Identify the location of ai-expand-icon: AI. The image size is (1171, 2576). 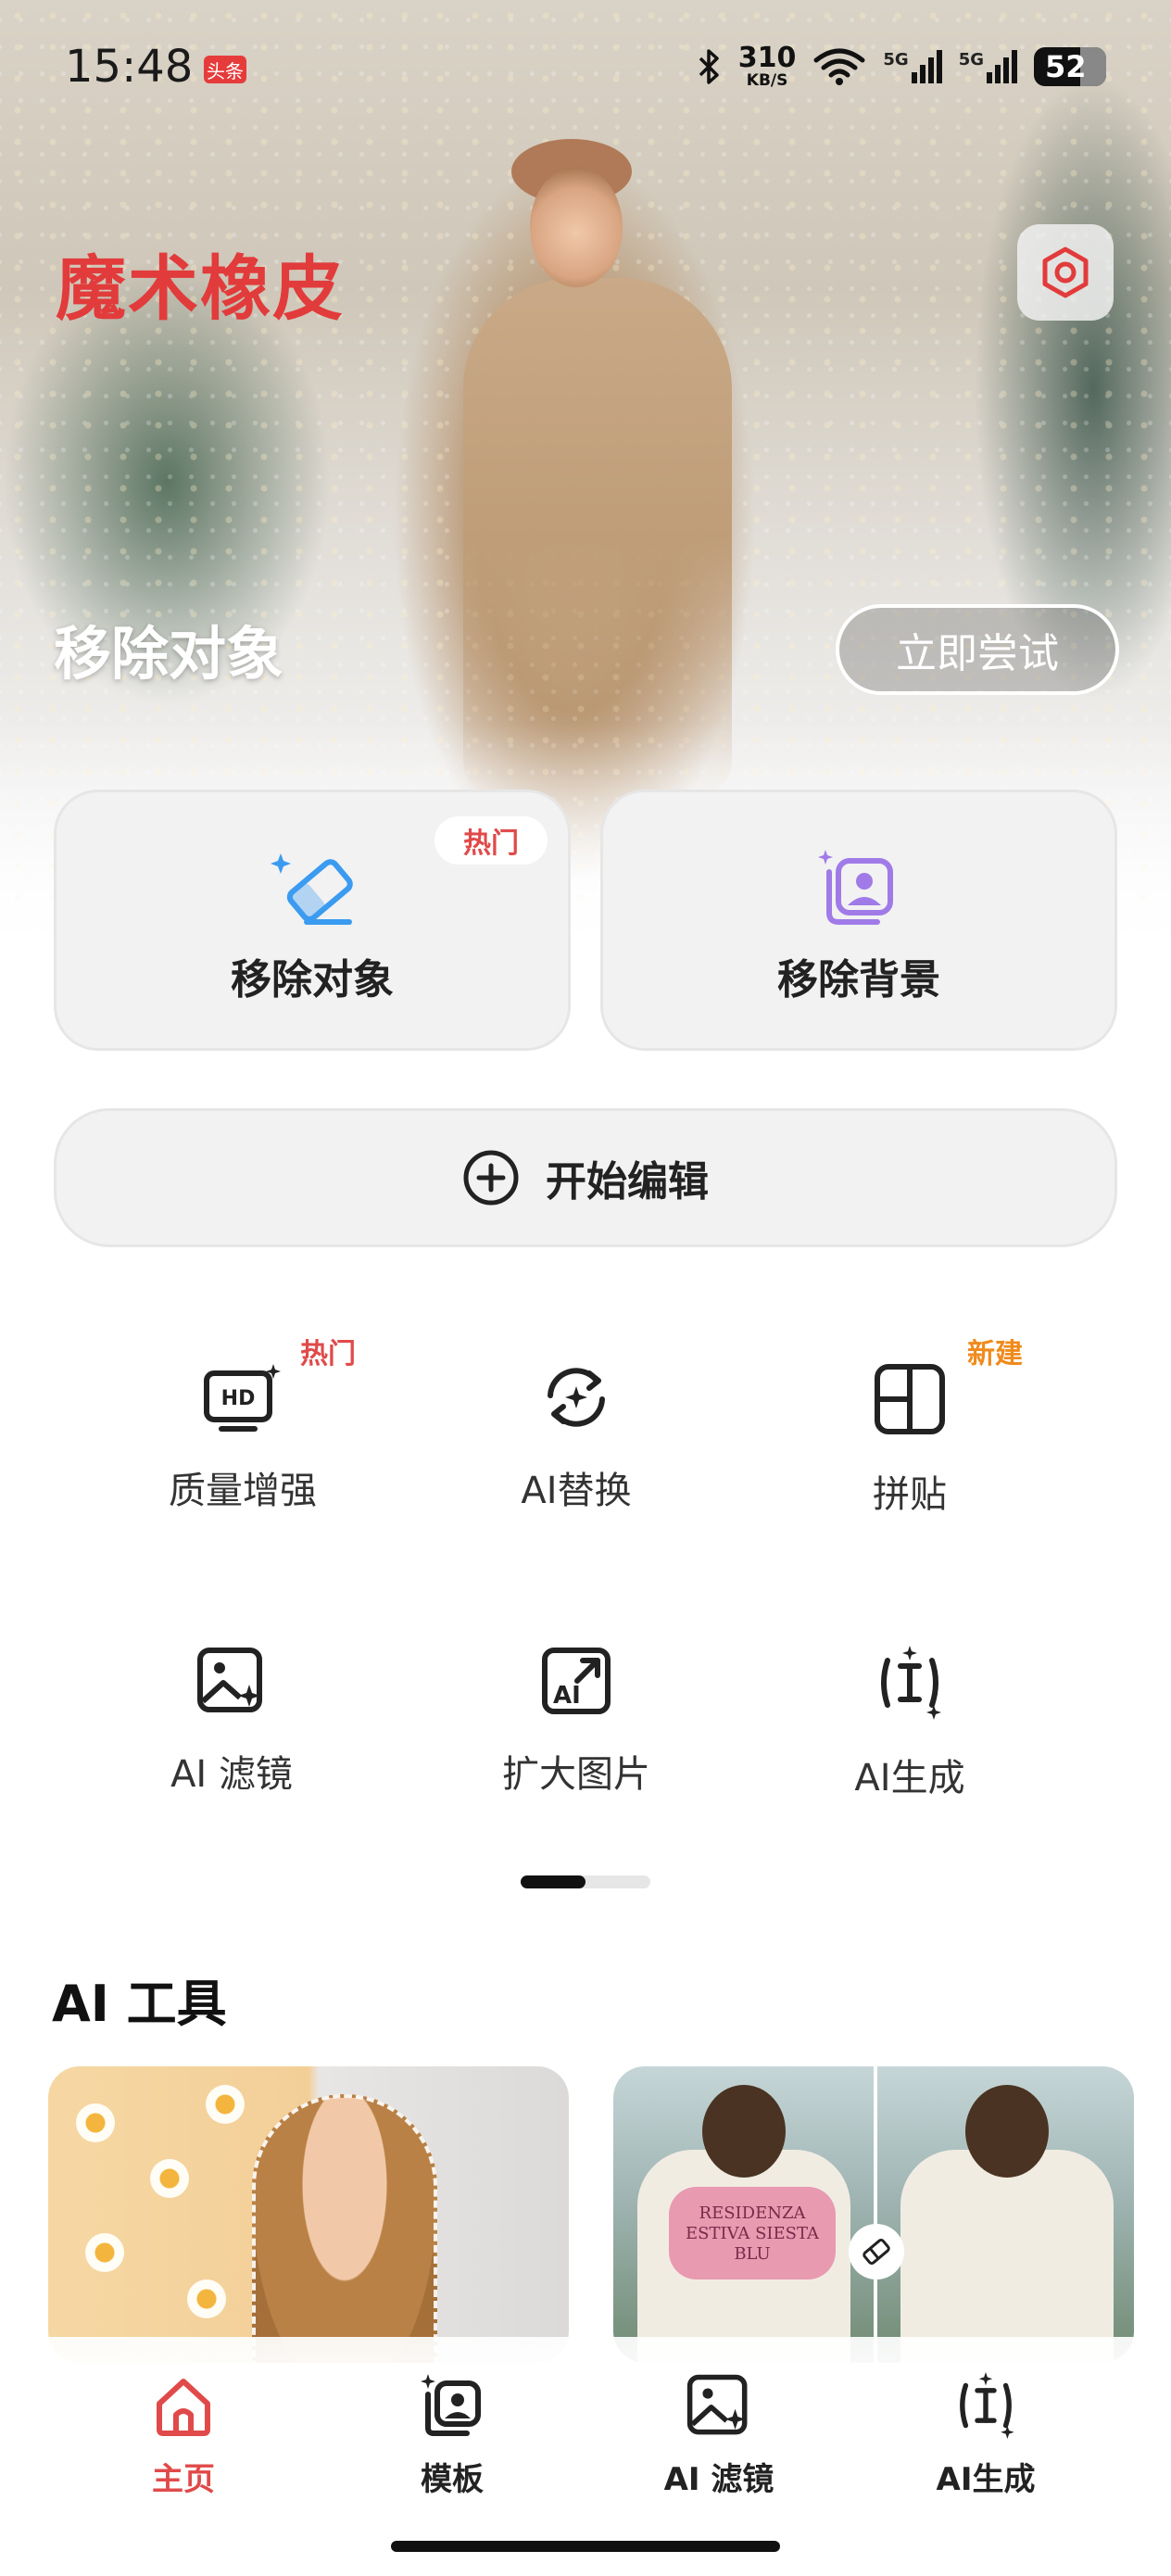
(577, 1681).